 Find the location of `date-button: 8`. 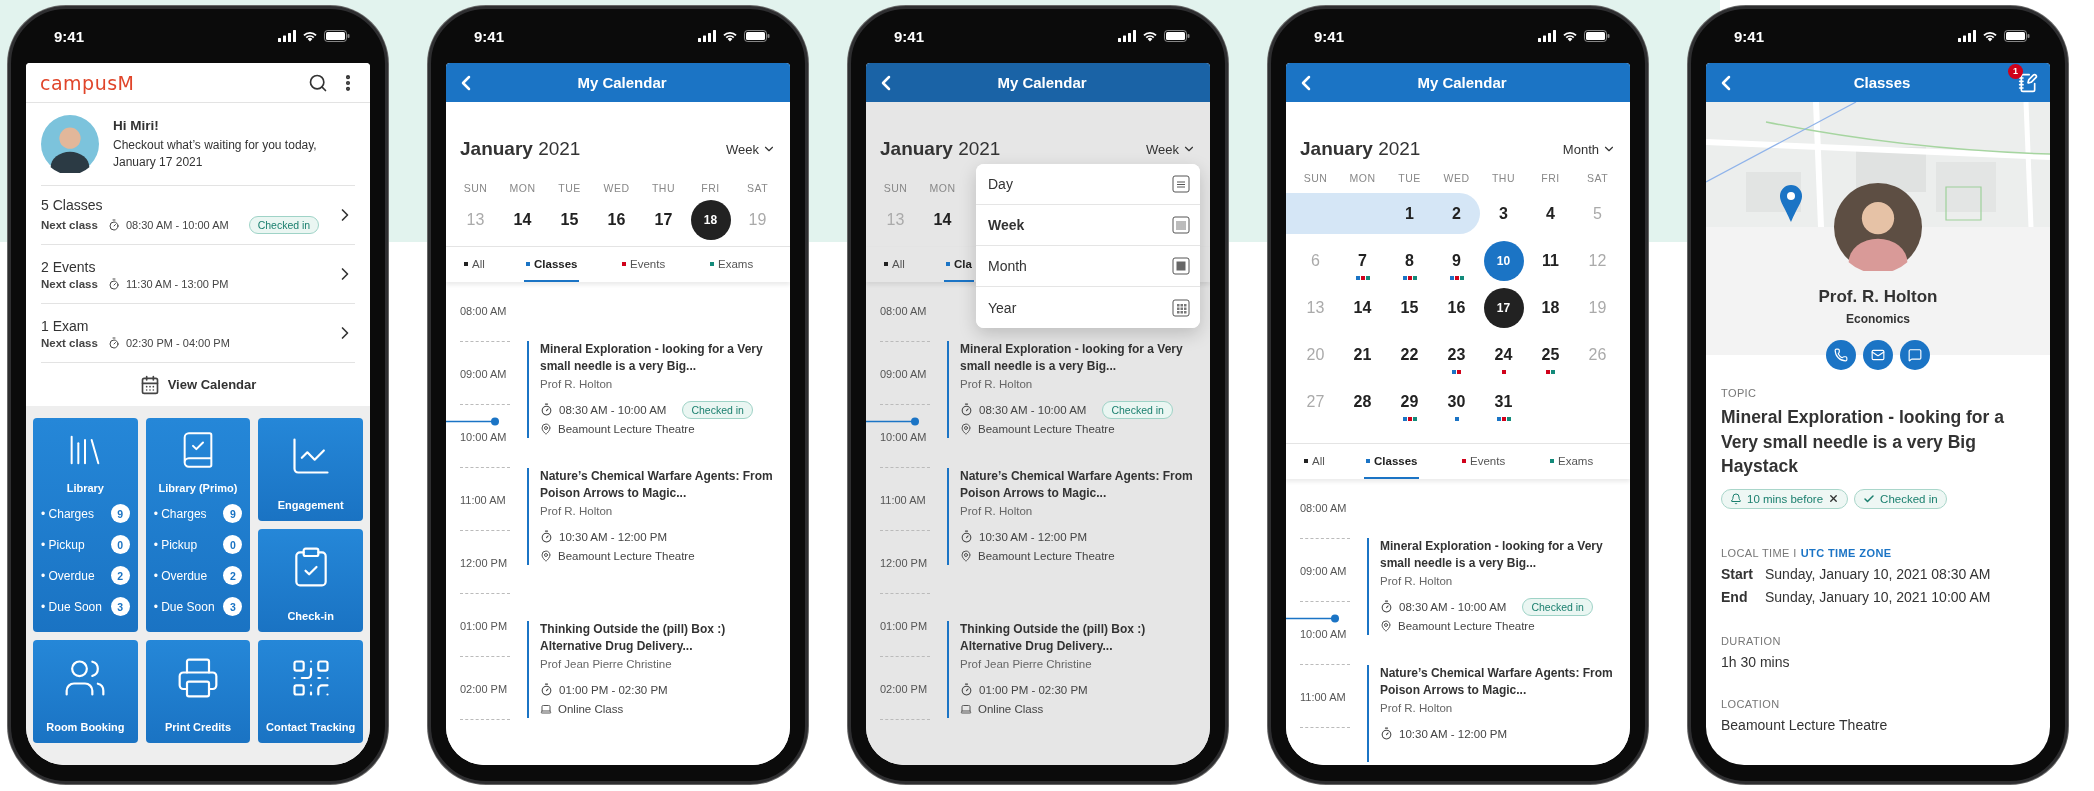

date-button: 8 is located at coordinates (1409, 260).